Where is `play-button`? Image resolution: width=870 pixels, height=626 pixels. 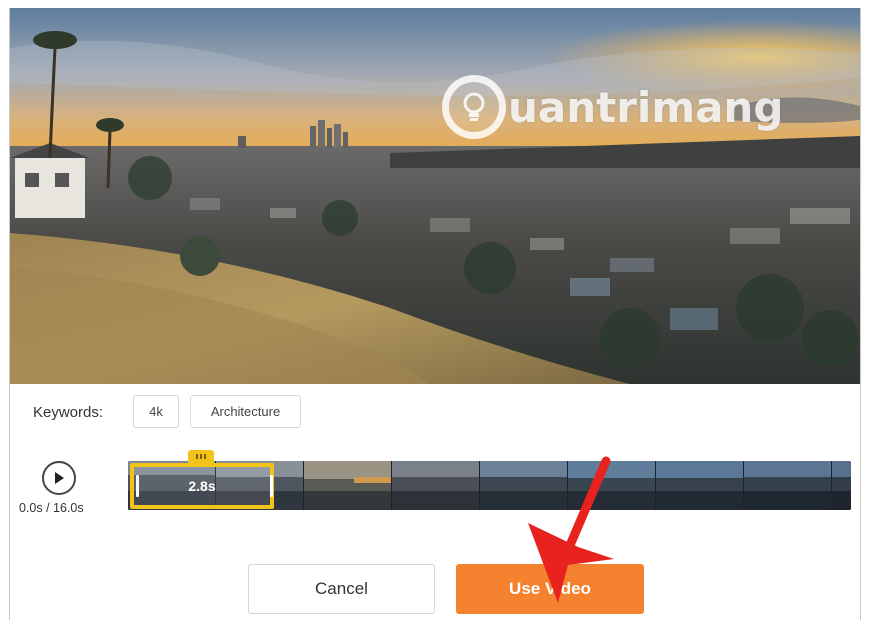 play-button is located at coordinates (59, 478).